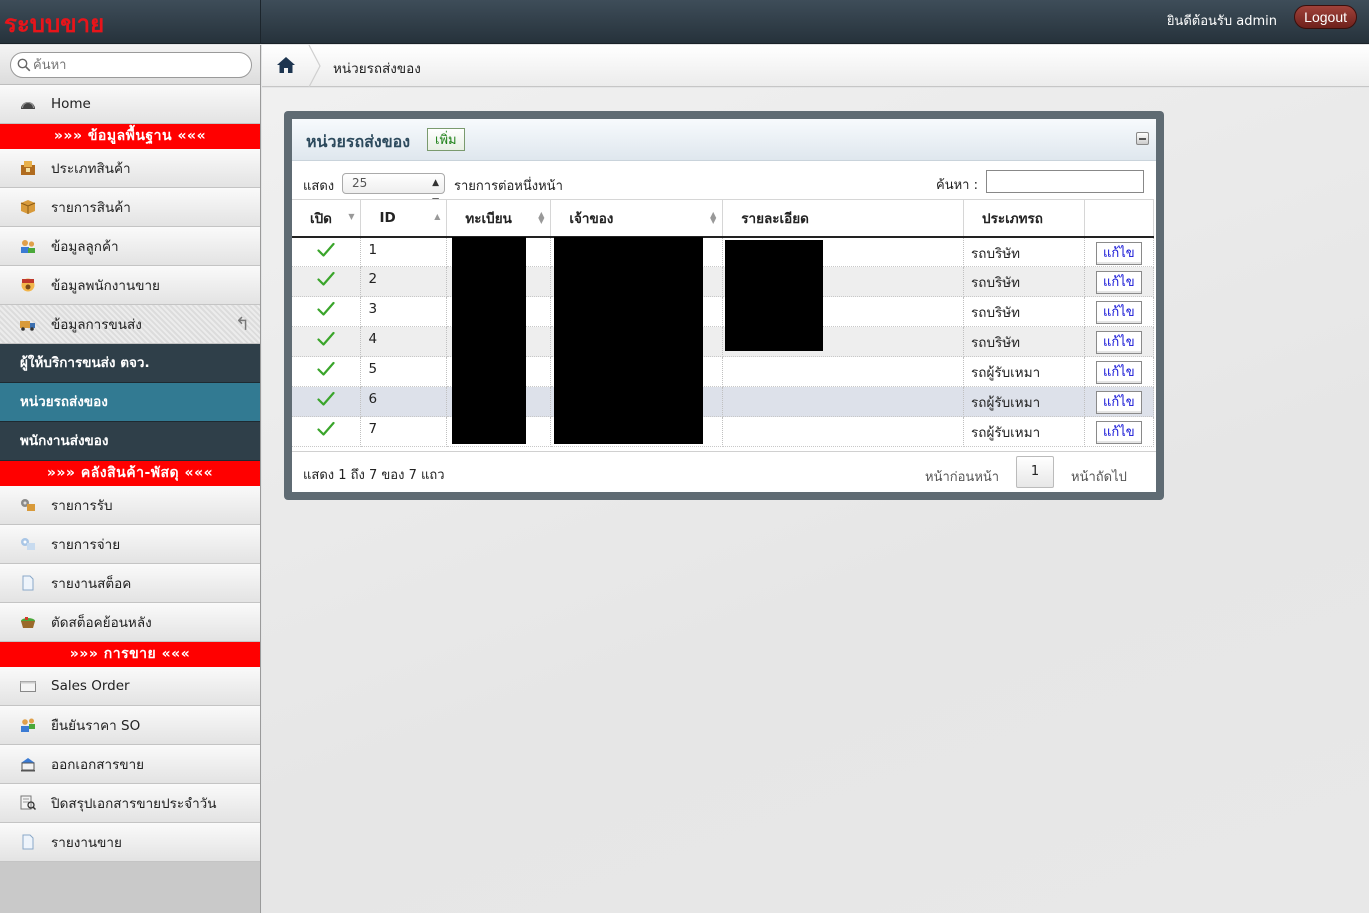 The width and height of the screenshot is (1369, 913). I want to click on sidebar-item-product-types: ประเภทสินค้า, so click(130, 168).